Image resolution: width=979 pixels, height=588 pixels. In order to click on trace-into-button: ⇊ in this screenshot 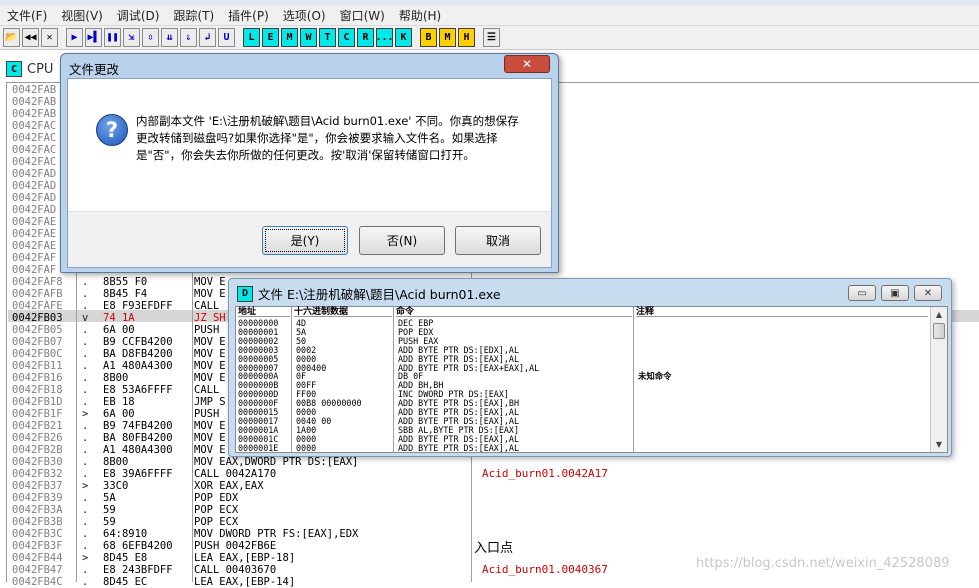, I will do `click(169, 37)`.